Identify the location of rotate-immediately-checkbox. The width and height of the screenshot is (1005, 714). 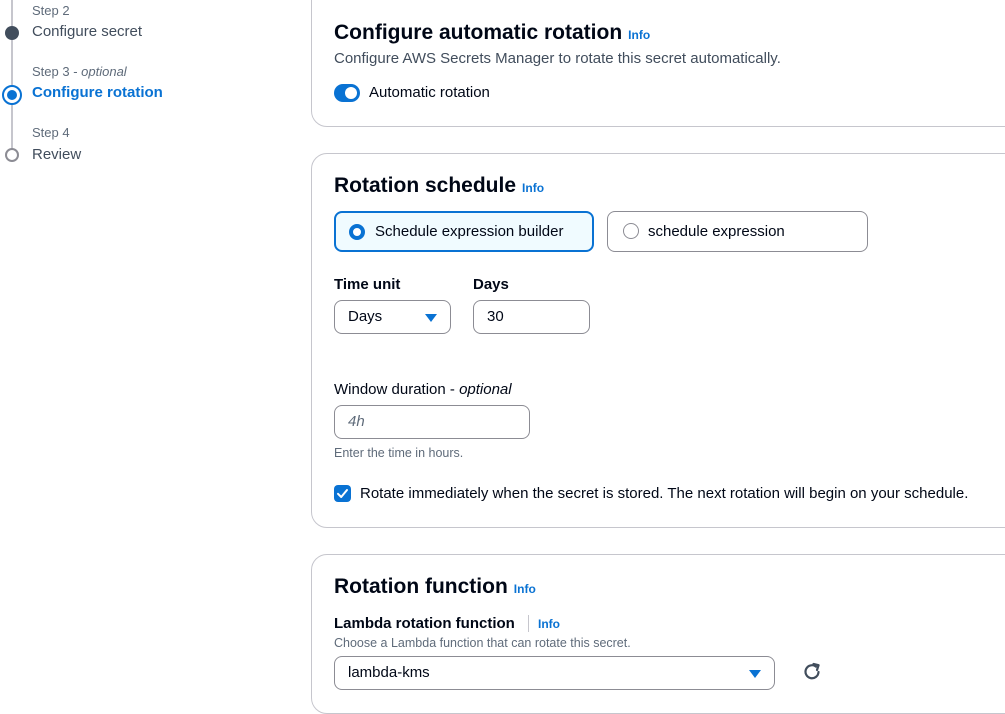
(342, 493).